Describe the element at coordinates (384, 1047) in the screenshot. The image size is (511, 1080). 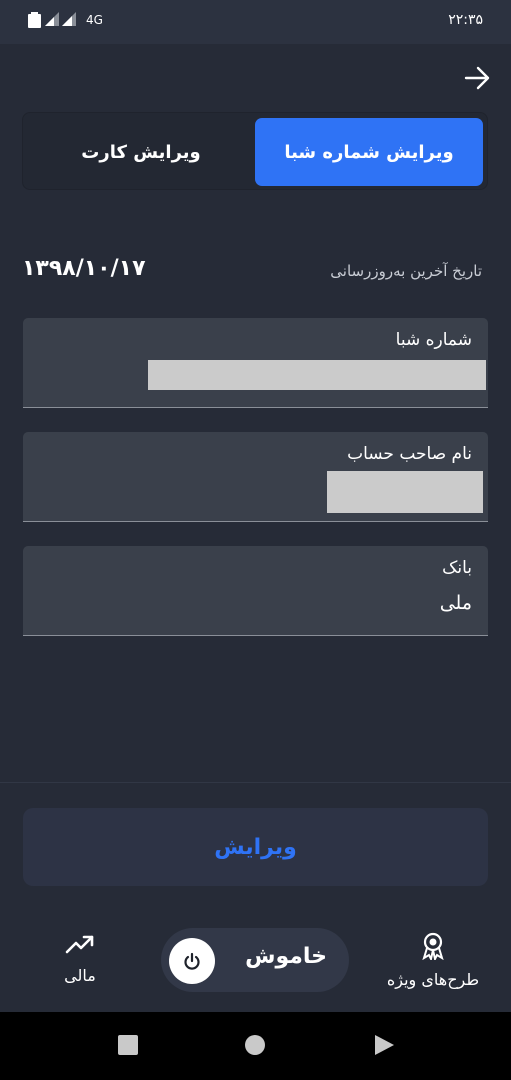
I see `back-triangle-icon` at that location.